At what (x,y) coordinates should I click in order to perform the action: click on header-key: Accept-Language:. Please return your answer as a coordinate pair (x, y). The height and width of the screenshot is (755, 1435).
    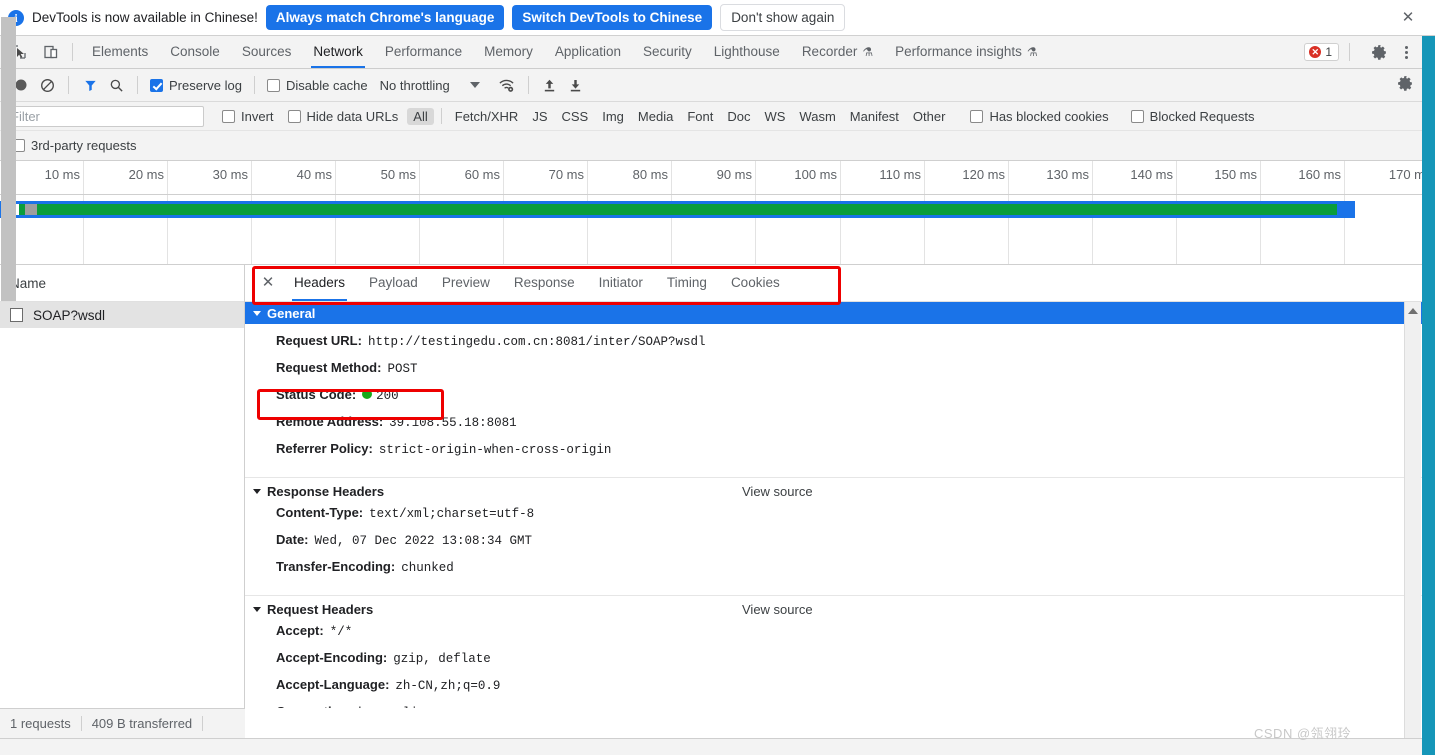
    Looking at the image, I should click on (333, 684).